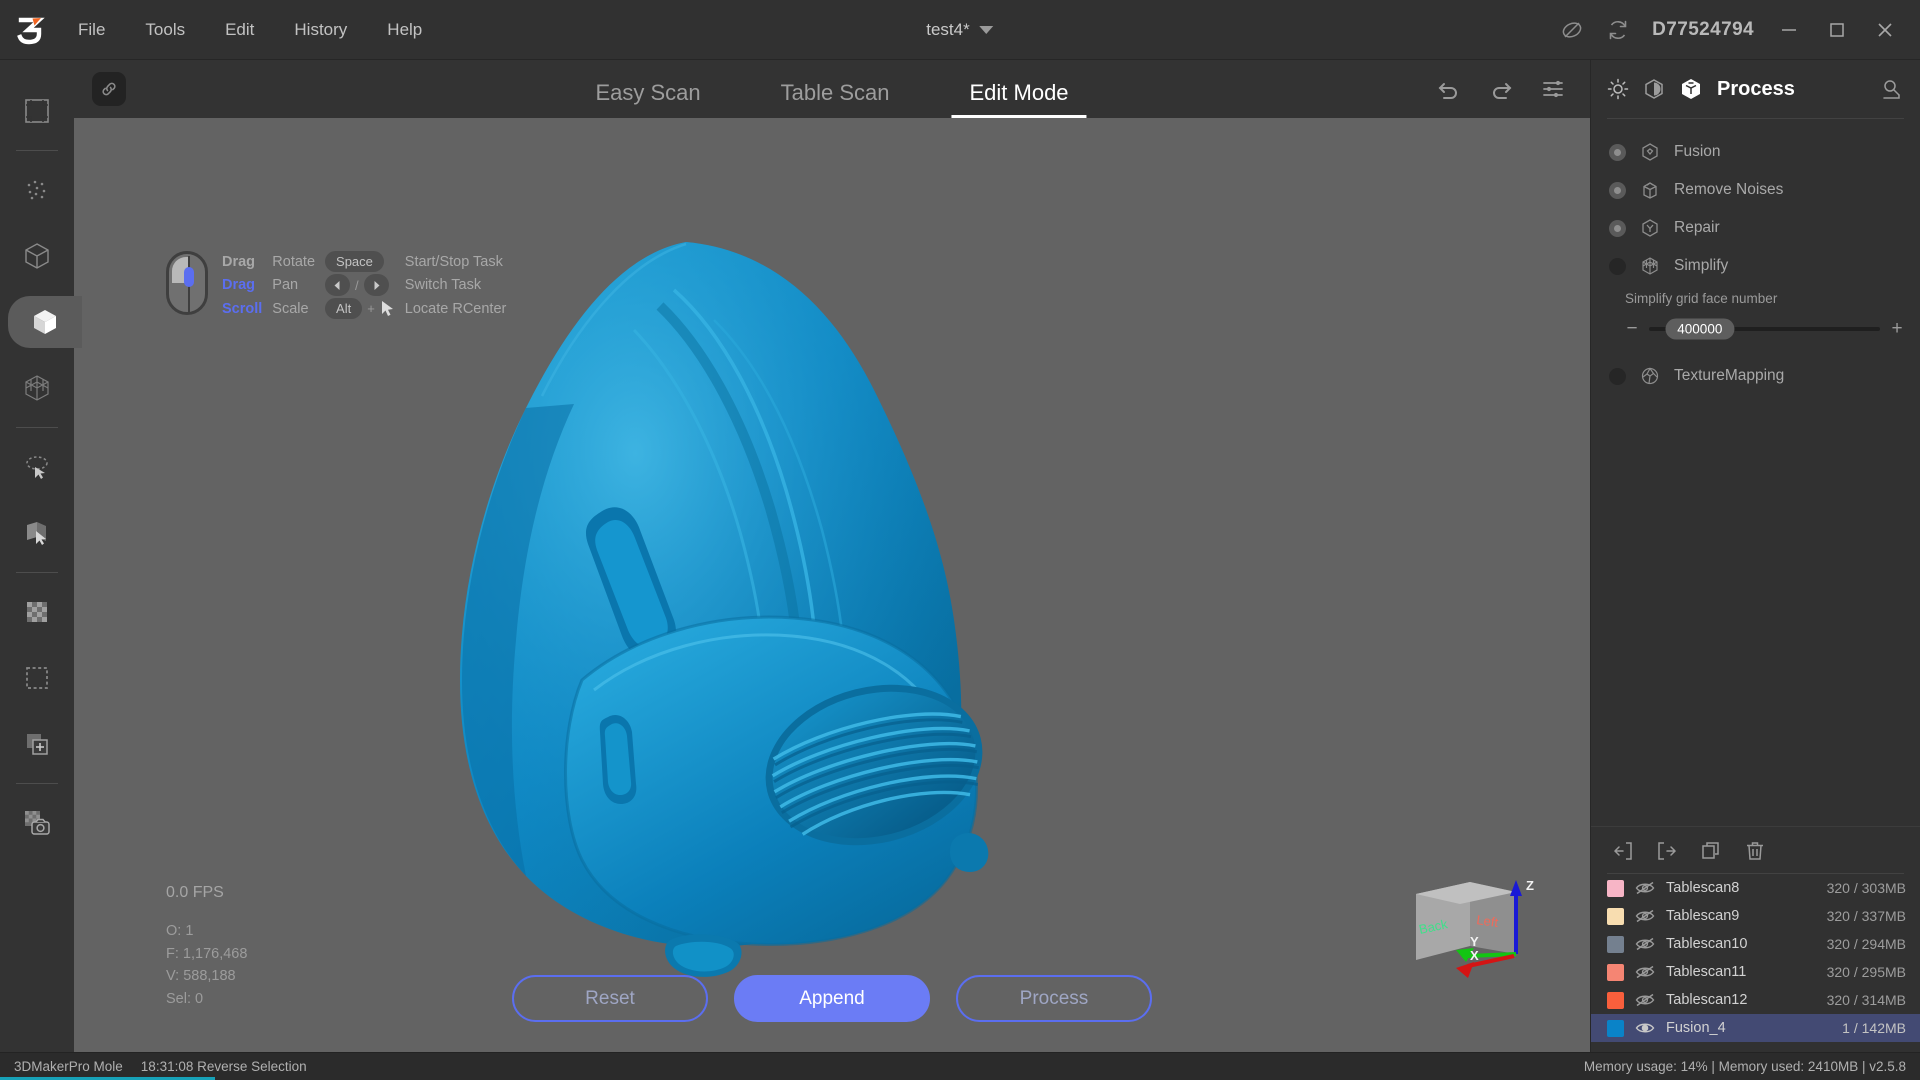 The image size is (1920, 1080). I want to click on remove-noise-cube-icon, so click(1650, 190).